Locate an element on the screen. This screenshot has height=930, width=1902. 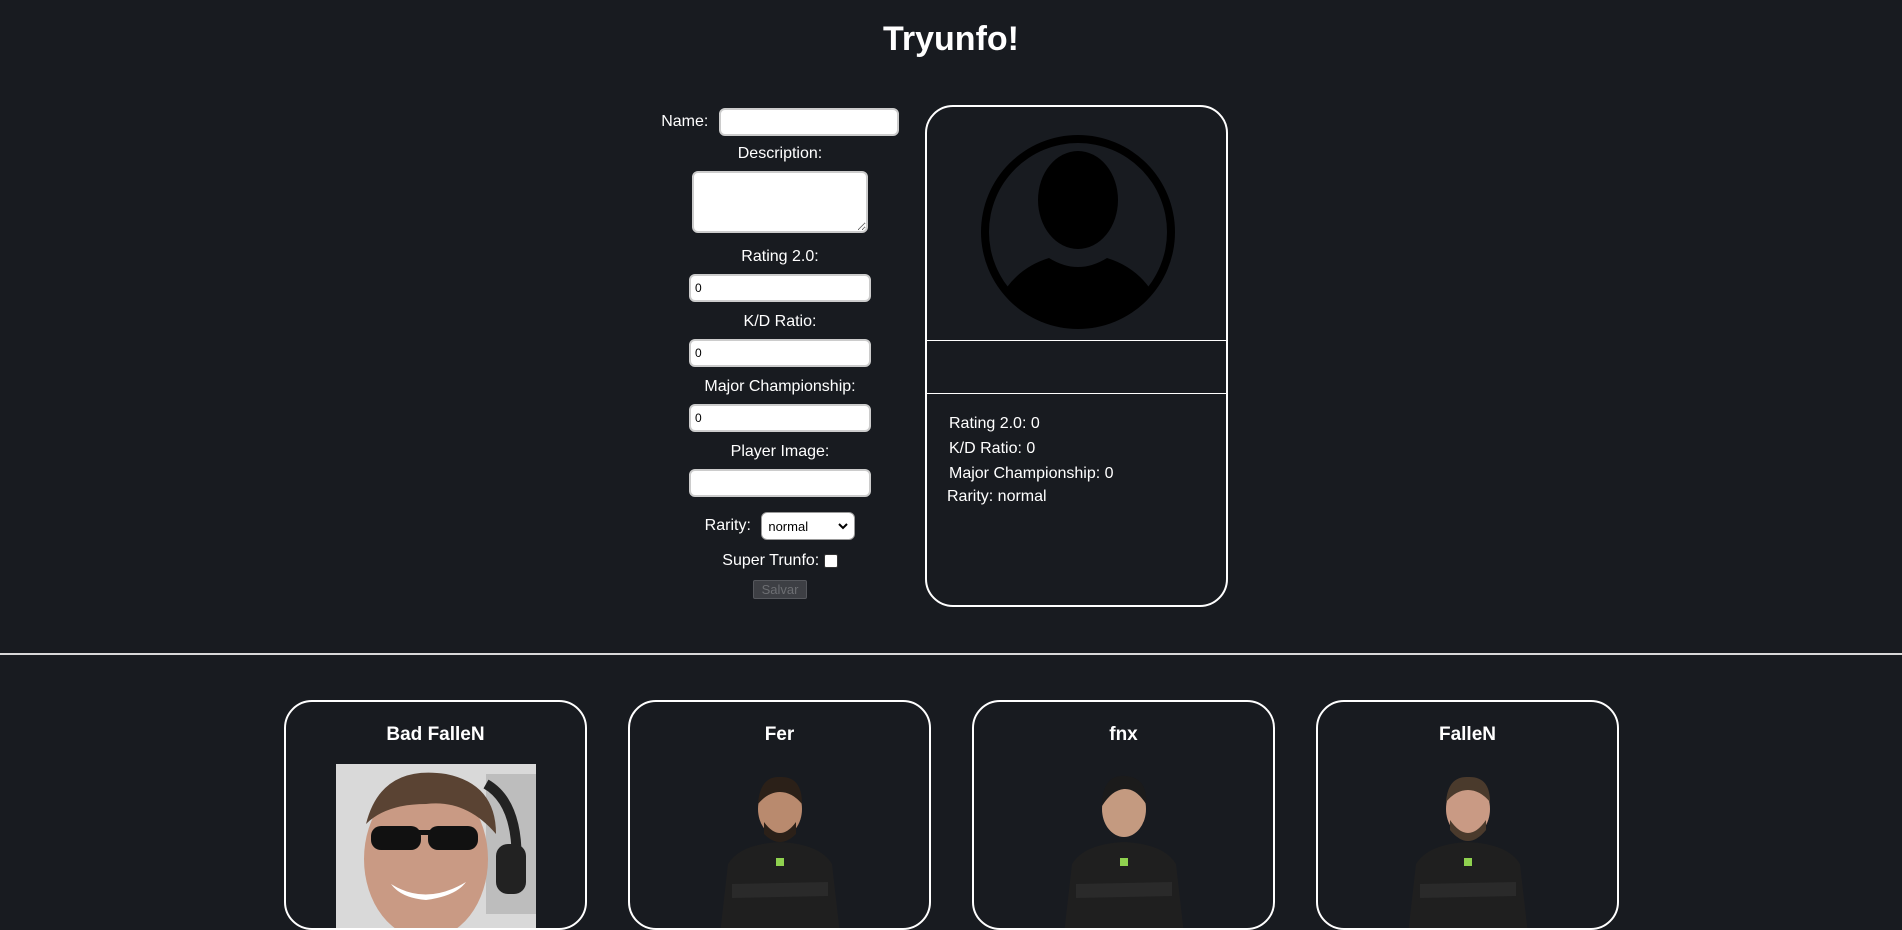
preview-name-box is located at coordinates (1076, 367).